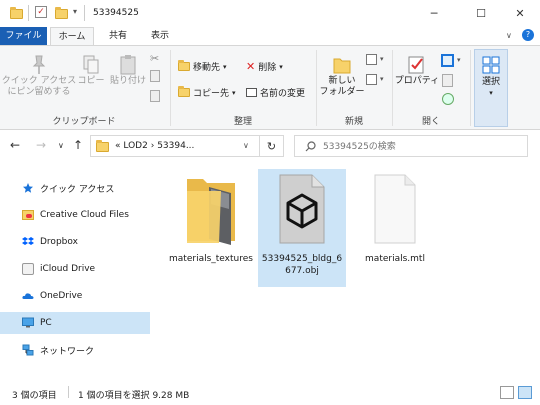  I want to click on 3d-object-file-icon, so click(302, 209).